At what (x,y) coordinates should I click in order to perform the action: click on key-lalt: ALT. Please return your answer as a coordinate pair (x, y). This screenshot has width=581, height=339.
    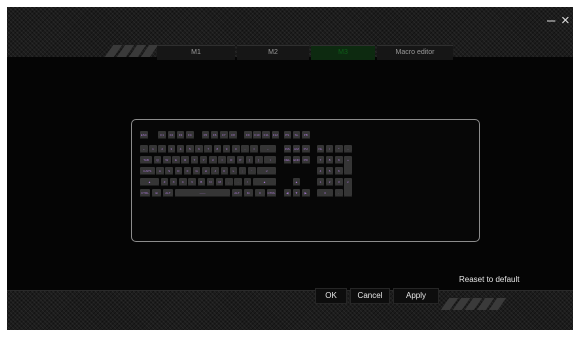
    Looking at the image, I should click on (168, 193).